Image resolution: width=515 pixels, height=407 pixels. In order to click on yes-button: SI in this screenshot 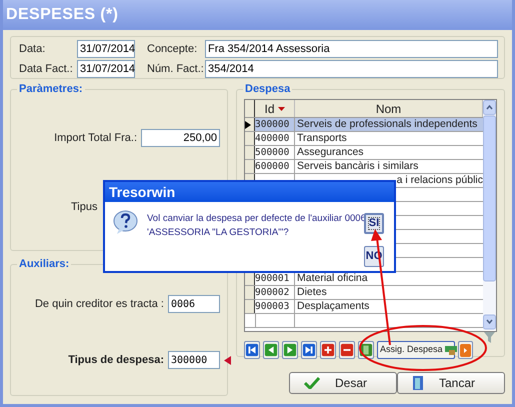, I will do `click(374, 223)`.